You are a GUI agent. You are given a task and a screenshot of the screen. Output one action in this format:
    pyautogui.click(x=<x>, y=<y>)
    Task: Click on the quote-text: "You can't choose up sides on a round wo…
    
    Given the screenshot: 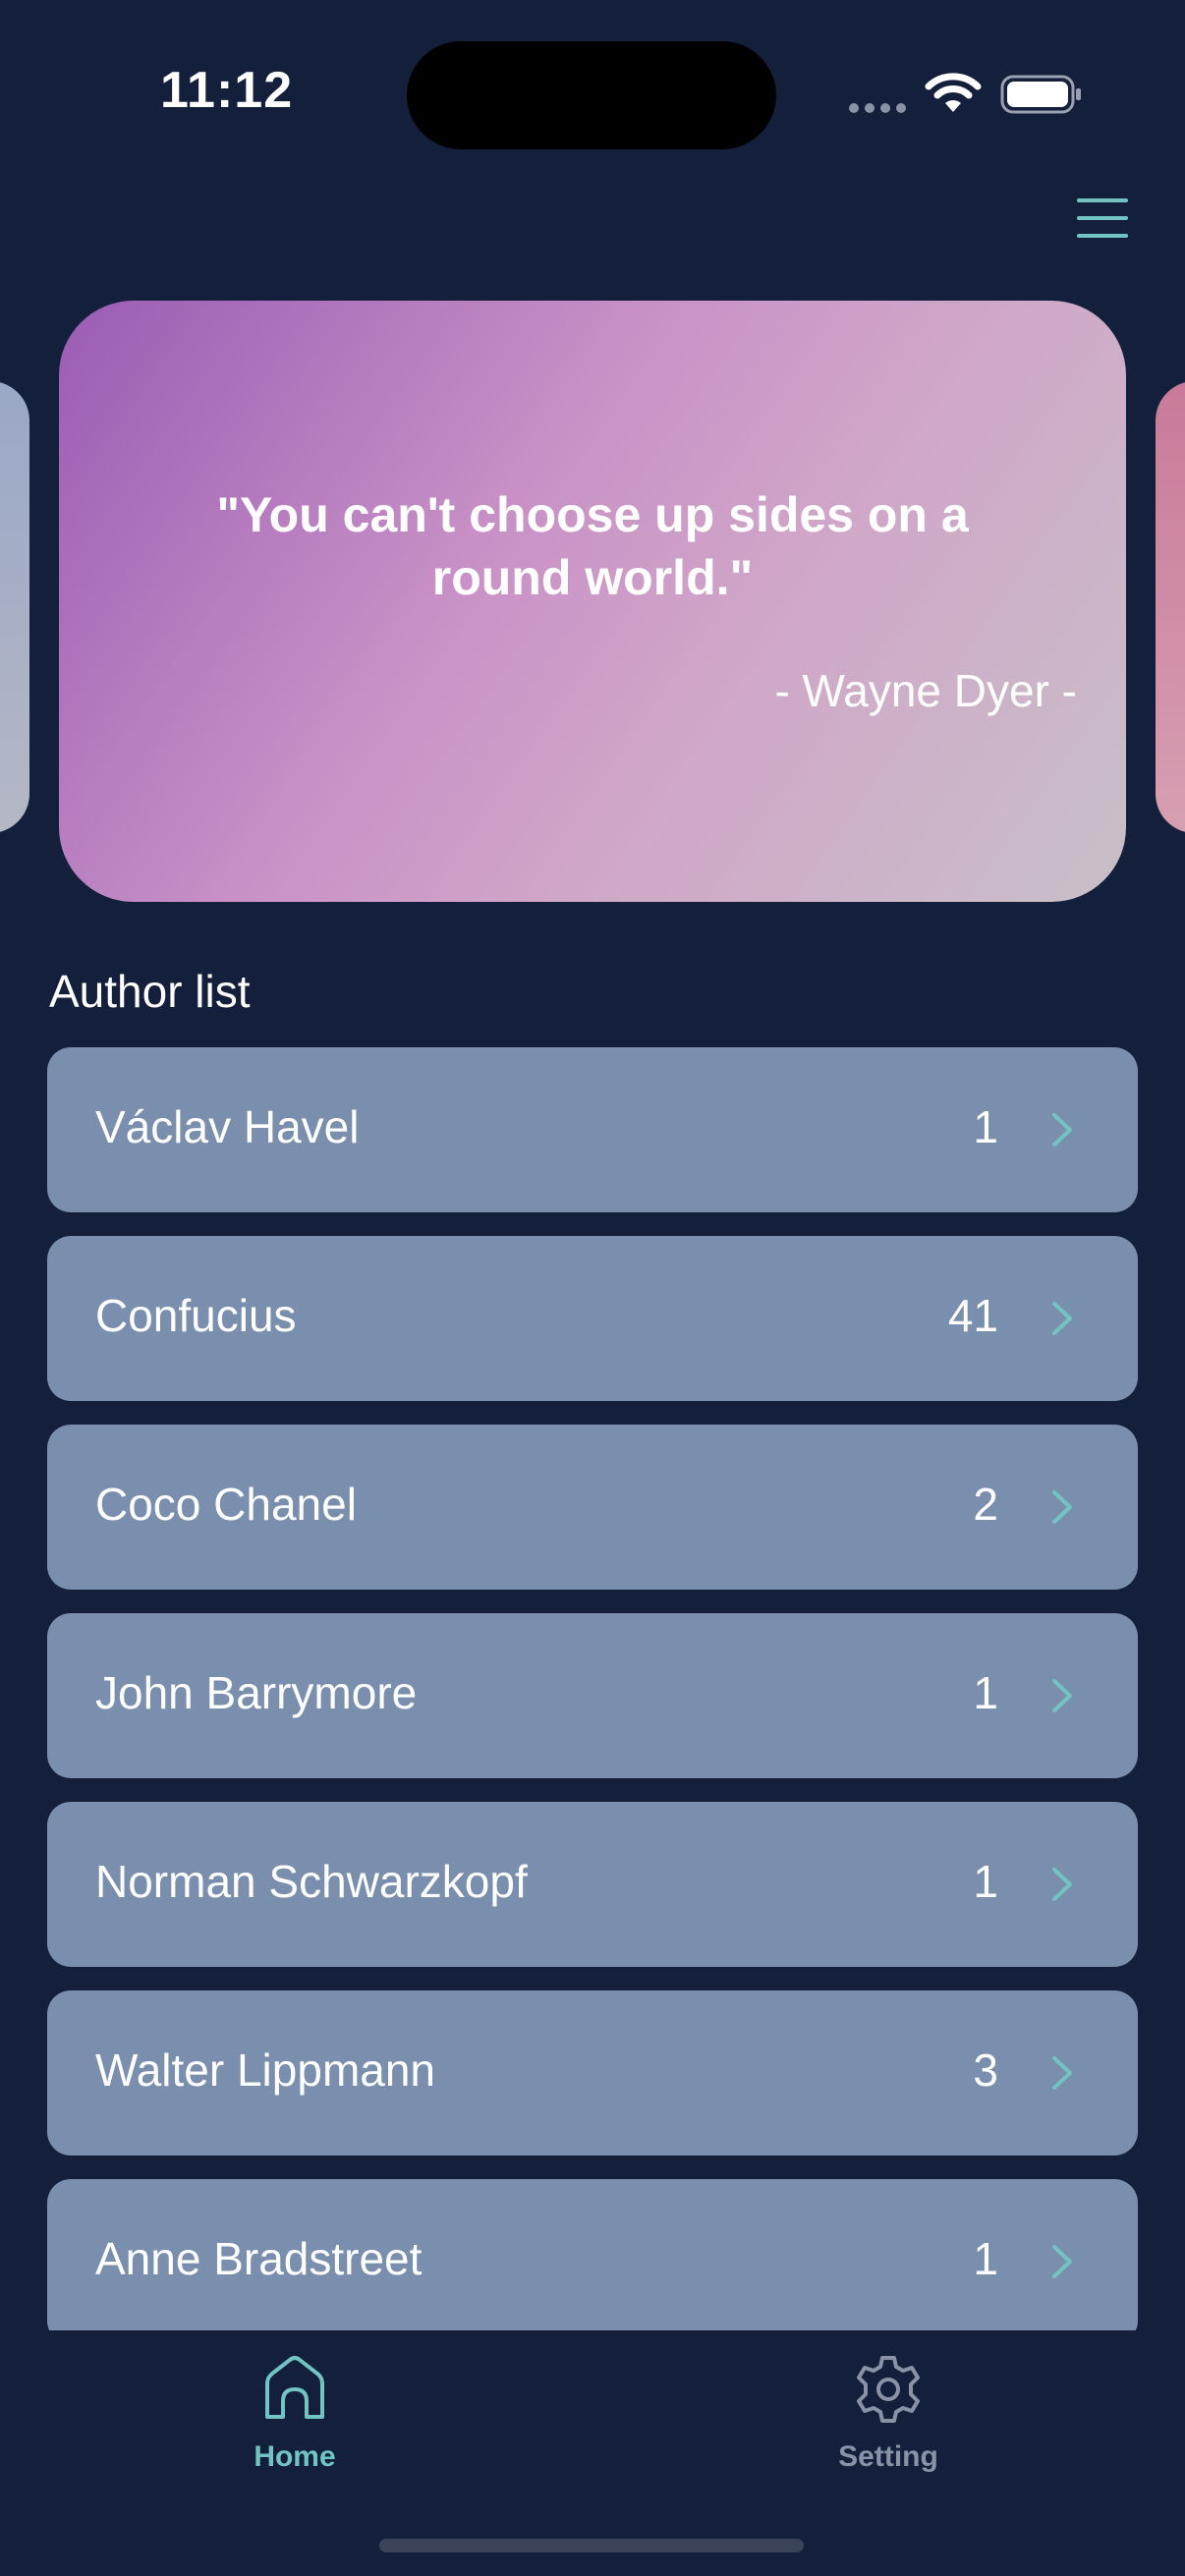 What is the action you would take?
    pyautogui.click(x=592, y=546)
    